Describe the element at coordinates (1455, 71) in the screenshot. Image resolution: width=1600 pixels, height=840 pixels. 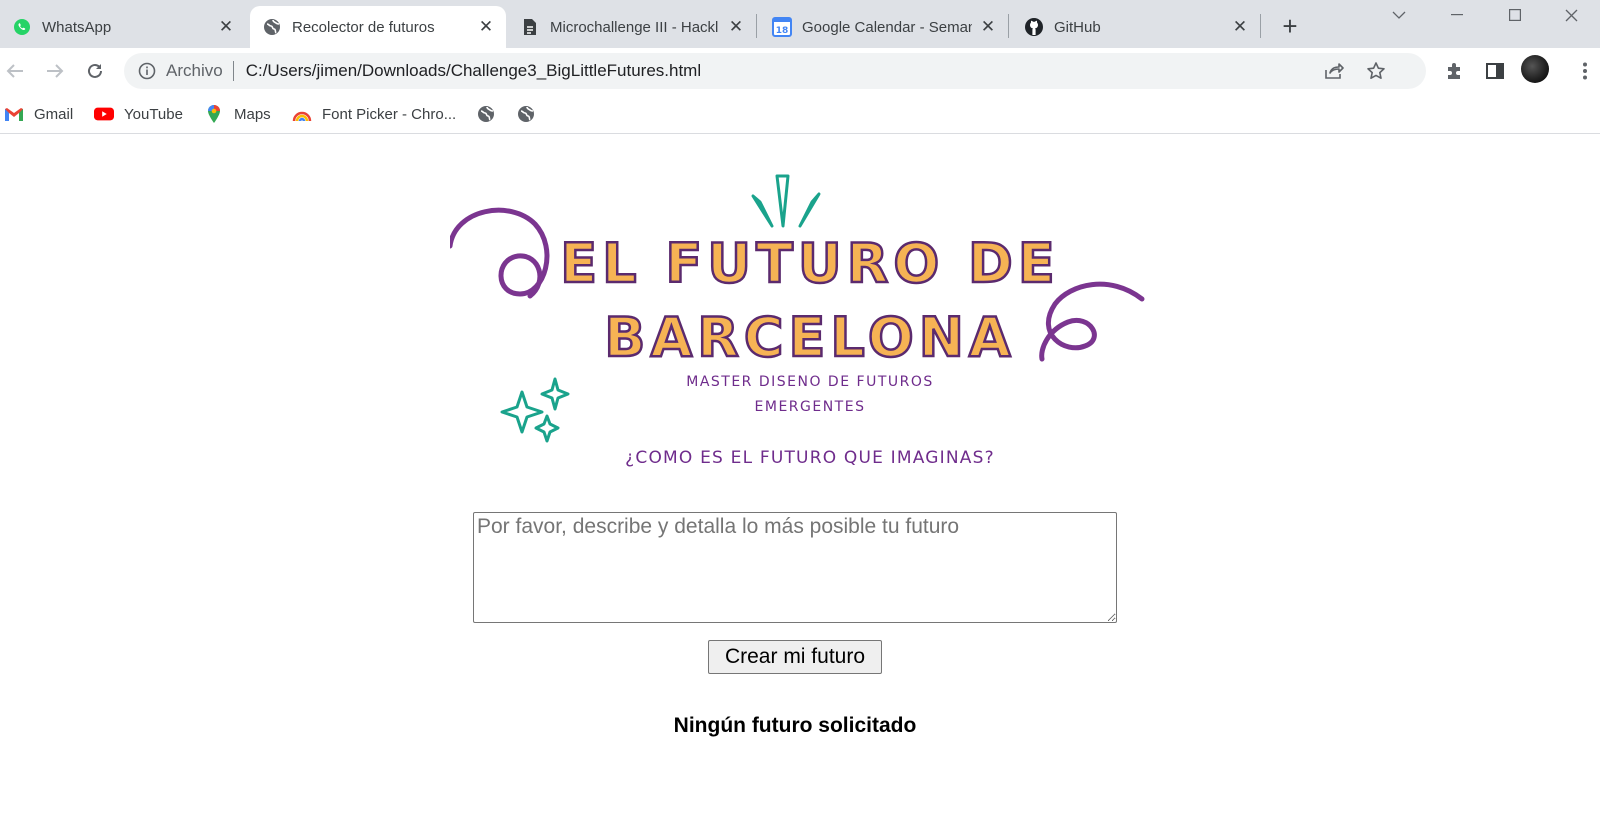
I see `extensions-icon` at that location.